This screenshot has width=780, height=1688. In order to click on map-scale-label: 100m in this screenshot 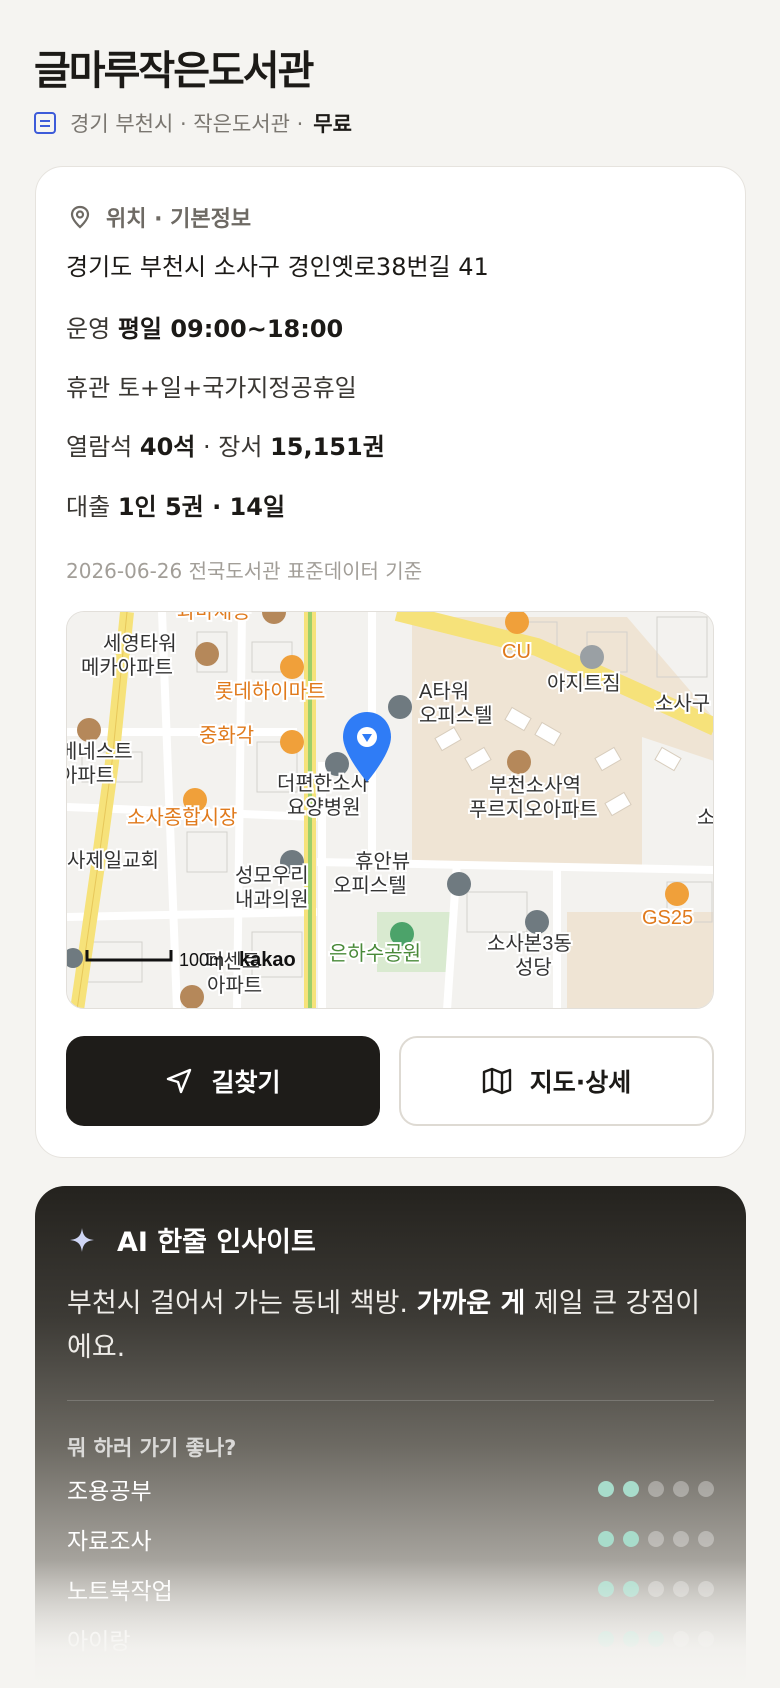, I will do `click(201, 960)`.